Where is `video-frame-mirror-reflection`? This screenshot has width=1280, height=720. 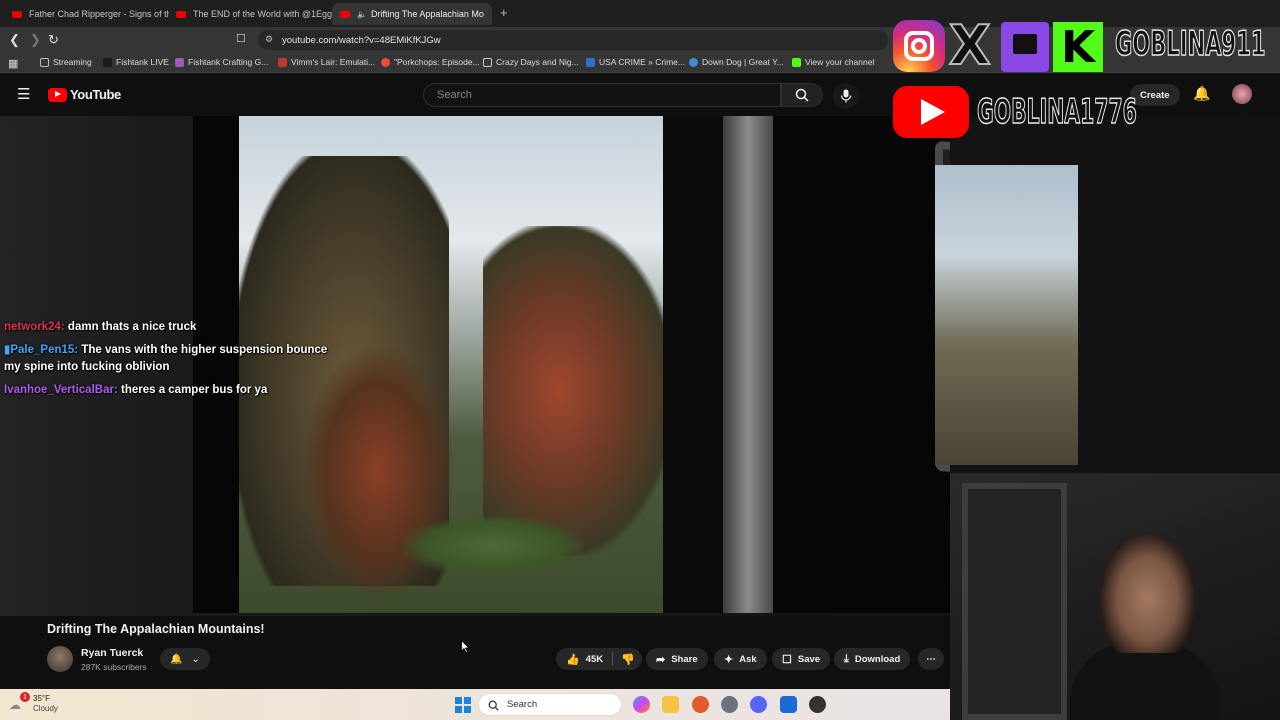
video-frame-mirror-reflection is located at coordinates (1006, 315).